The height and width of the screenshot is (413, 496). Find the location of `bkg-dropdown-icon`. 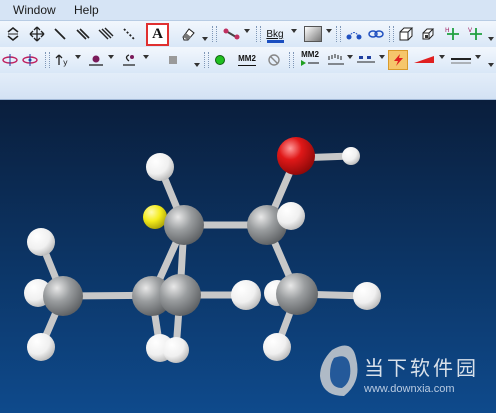

bkg-dropdown-icon is located at coordinates (294, 31).